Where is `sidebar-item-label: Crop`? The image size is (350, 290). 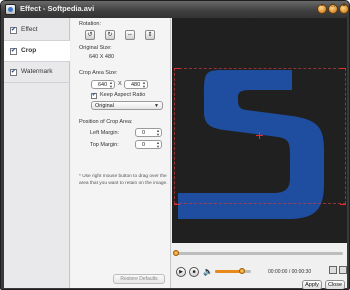 sidebar-item-label: Crop is located at coordinates (29, 50).